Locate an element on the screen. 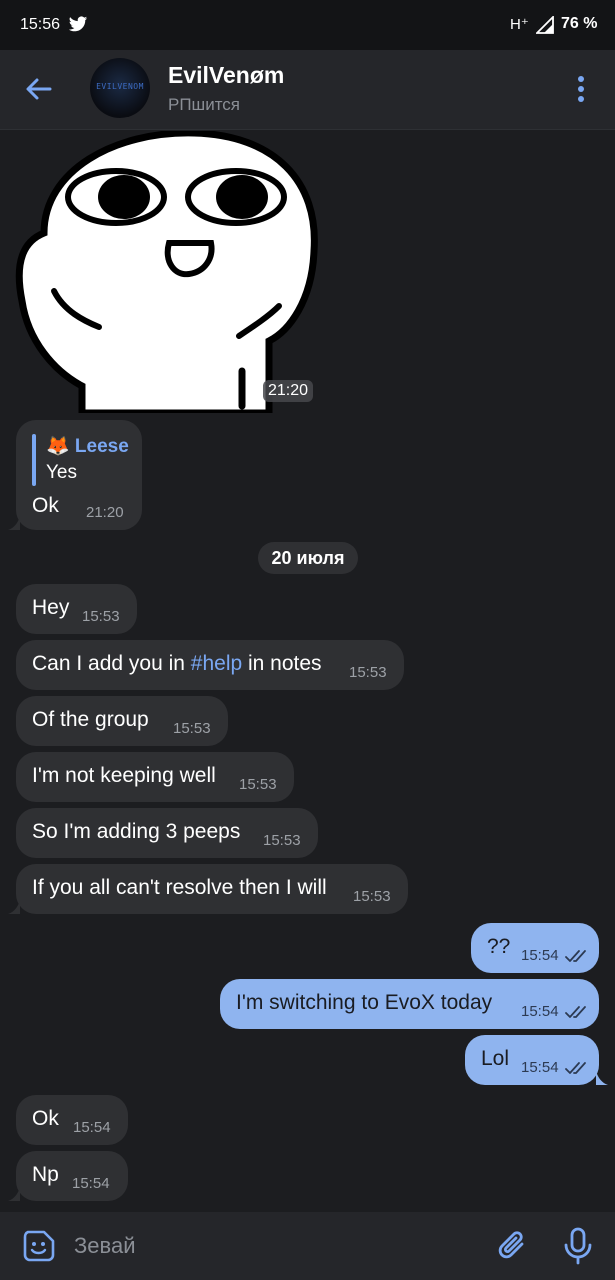 This screenshot has height=1280, width=615. message-text: Can I add you in #help in notes is located at coordinates (177, 664).